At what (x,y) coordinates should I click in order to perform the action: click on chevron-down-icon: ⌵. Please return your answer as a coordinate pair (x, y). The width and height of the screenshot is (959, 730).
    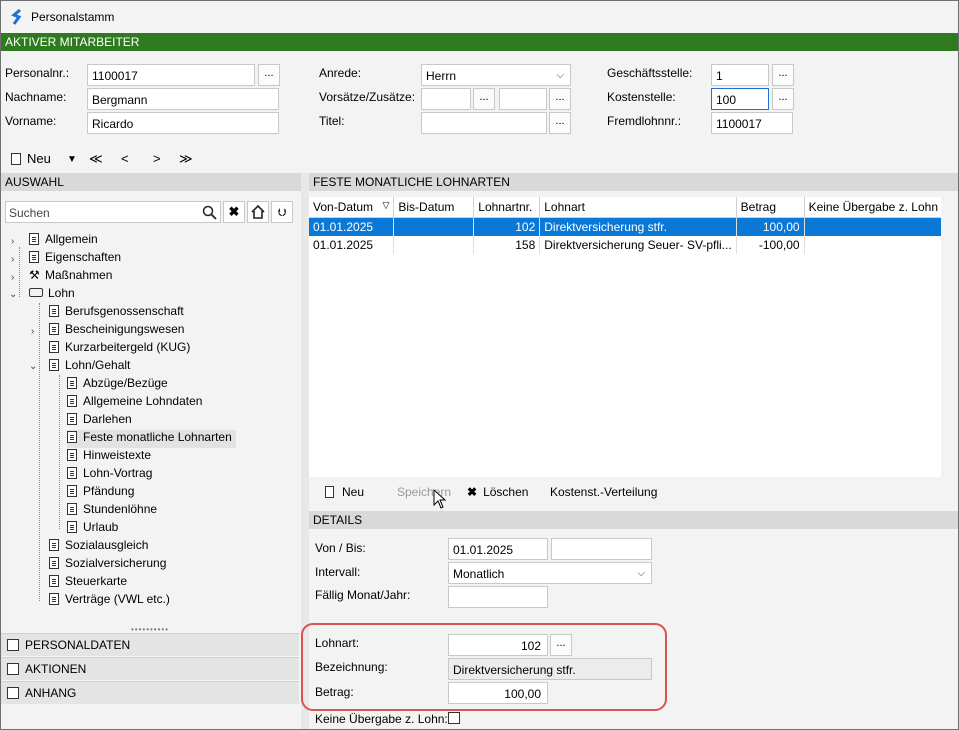
    Looking at the image, I should click on (641, 573).